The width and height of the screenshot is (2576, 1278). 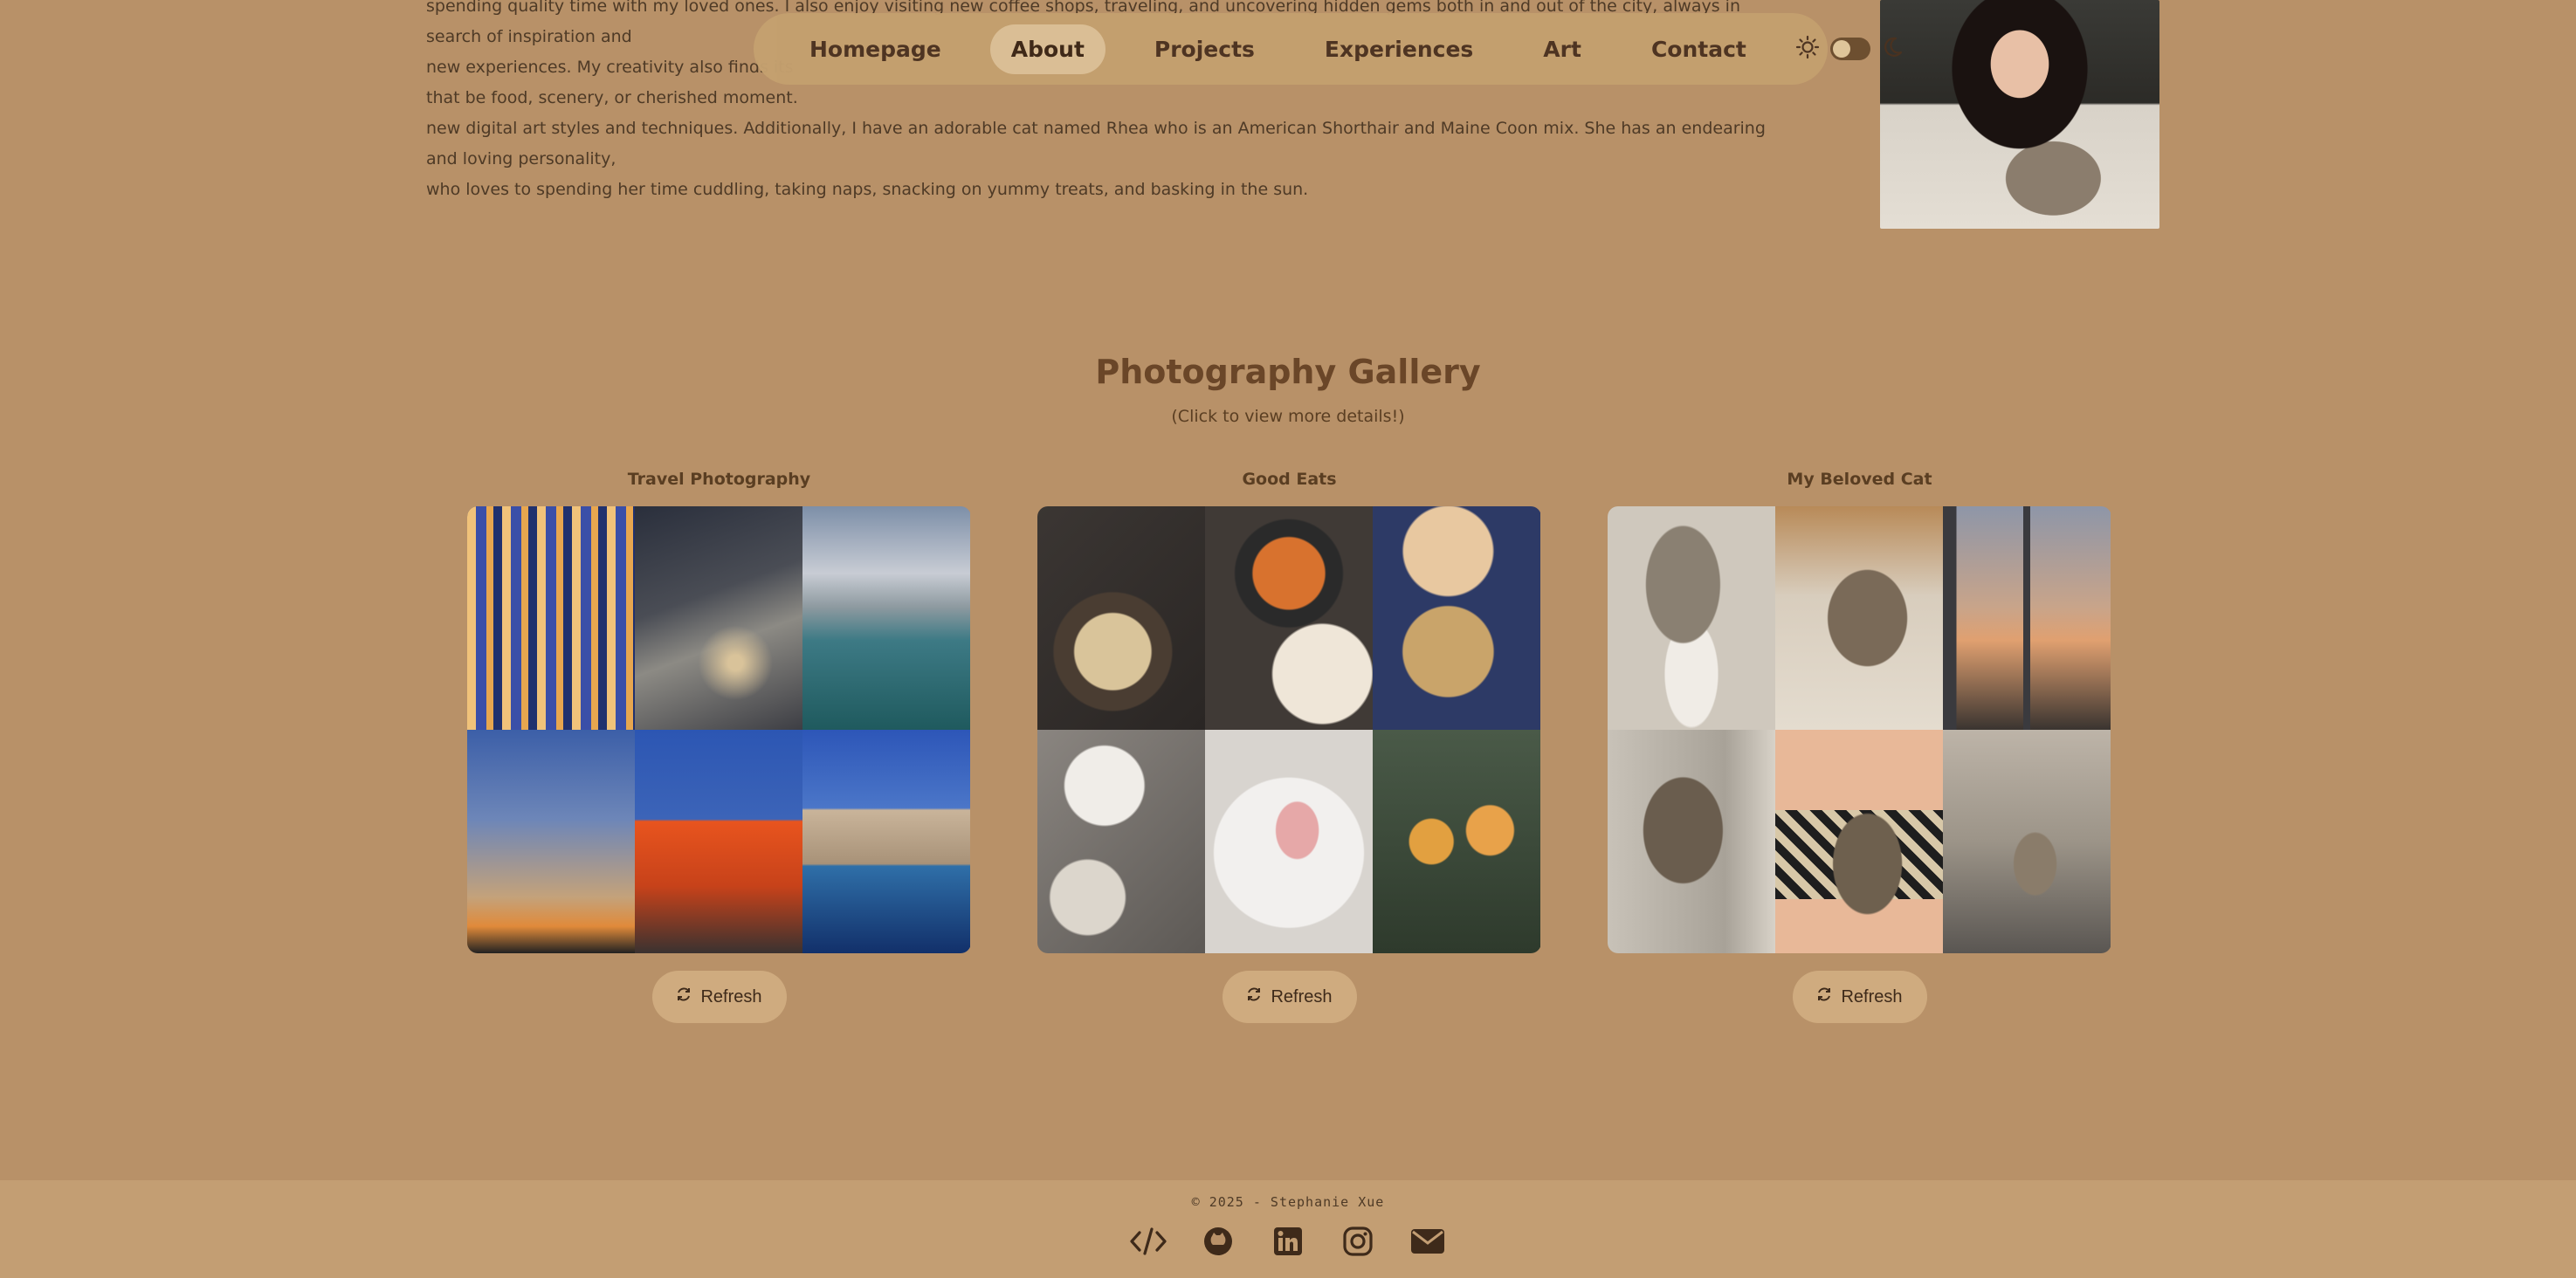 What do you see at coordinates (1289, 479) in the screenshot?
I see `column-title: Good Eats` at bounding box center [1289, 479].